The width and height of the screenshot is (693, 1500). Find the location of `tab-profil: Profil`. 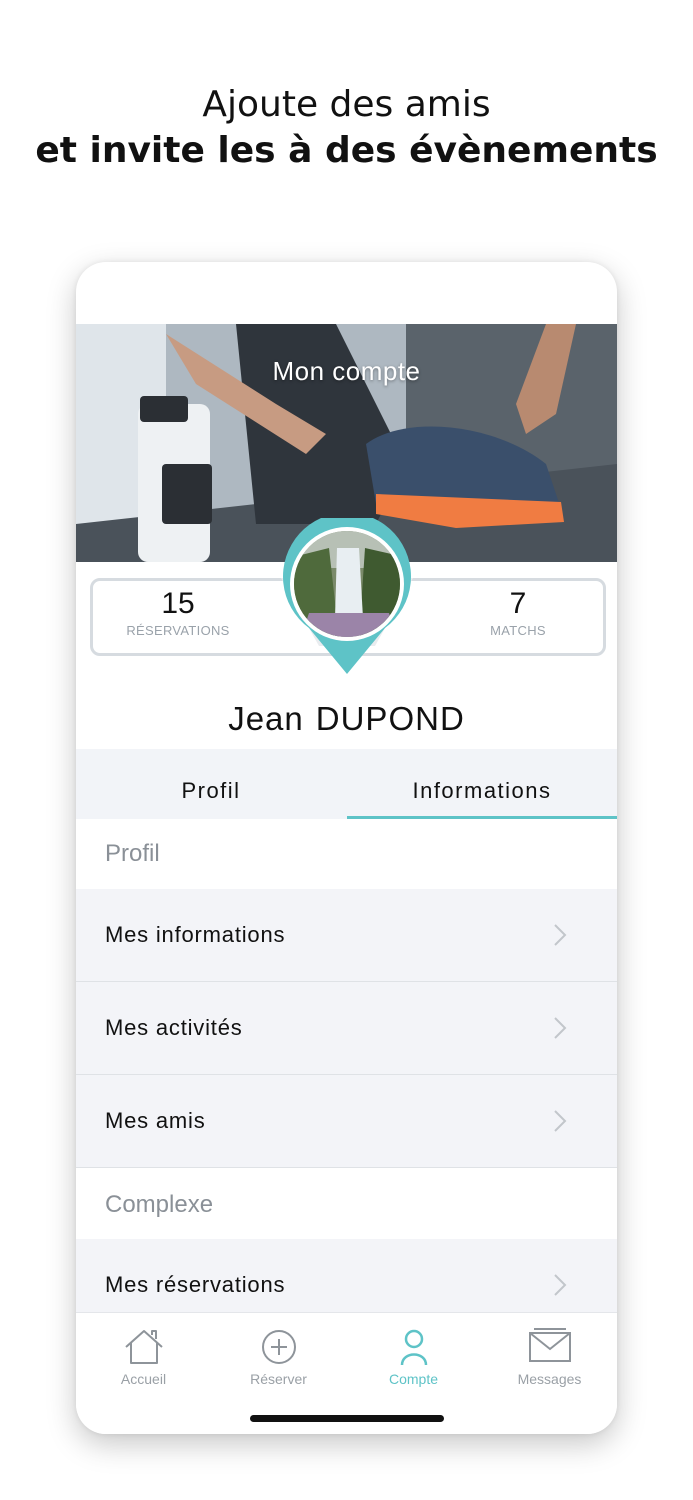

tab-profil: Profil is located at coordinates (211, 784).